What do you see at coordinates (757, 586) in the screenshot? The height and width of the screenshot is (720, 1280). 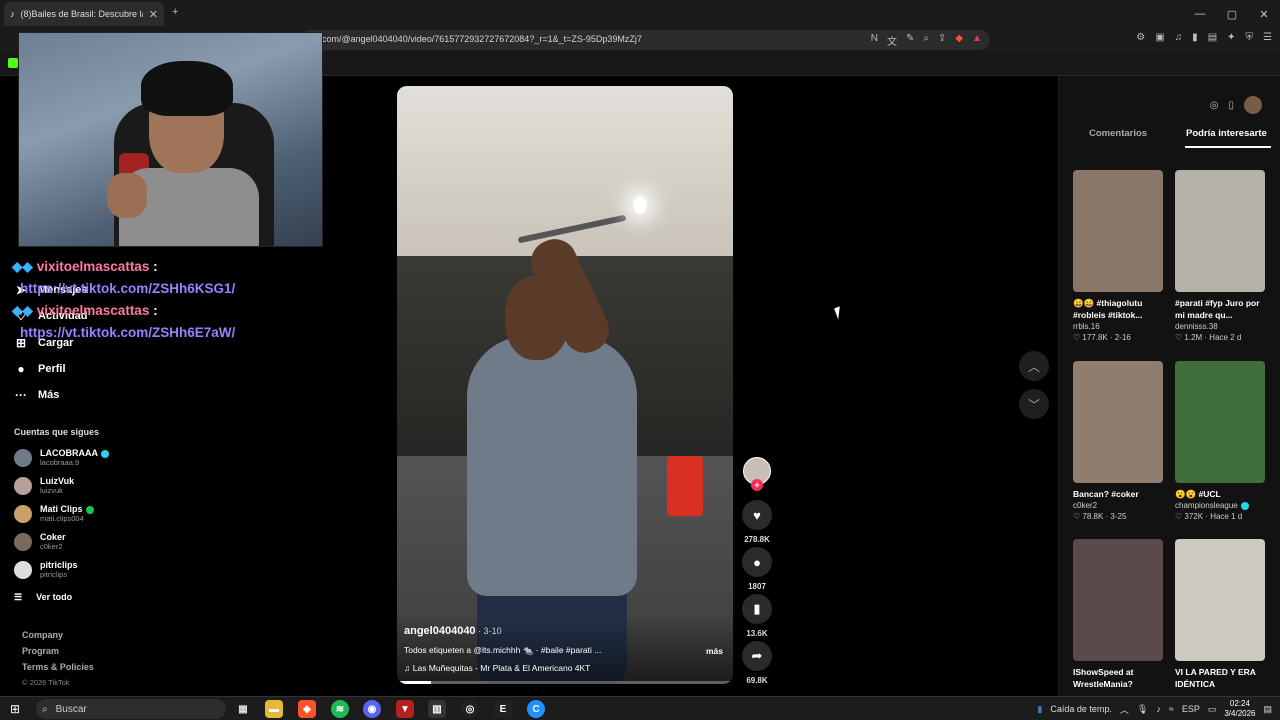 I see `comment-count: 1807` at bounding box center [757, 586].